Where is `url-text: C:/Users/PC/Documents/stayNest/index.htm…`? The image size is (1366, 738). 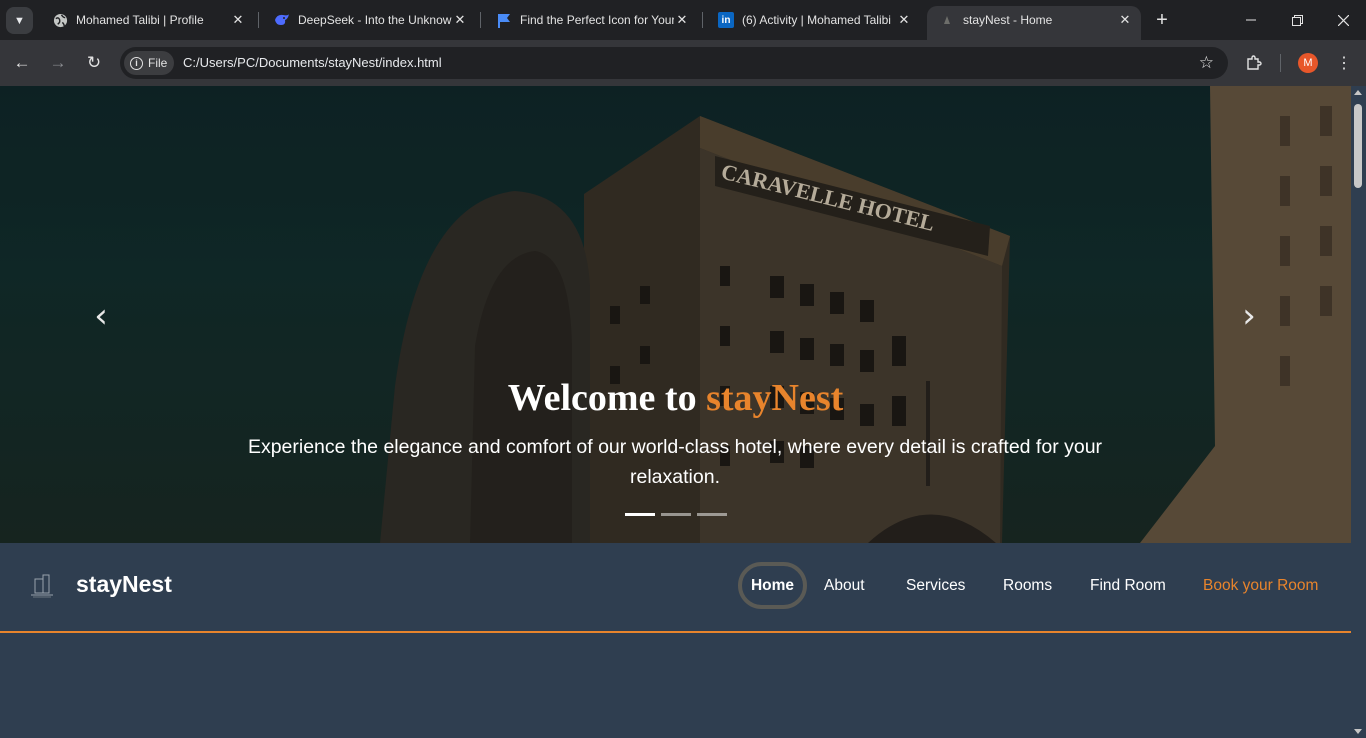
url-text: C:/Users/PC/Documents/stayNest/index.htm… is located at coordinates (312, 62).